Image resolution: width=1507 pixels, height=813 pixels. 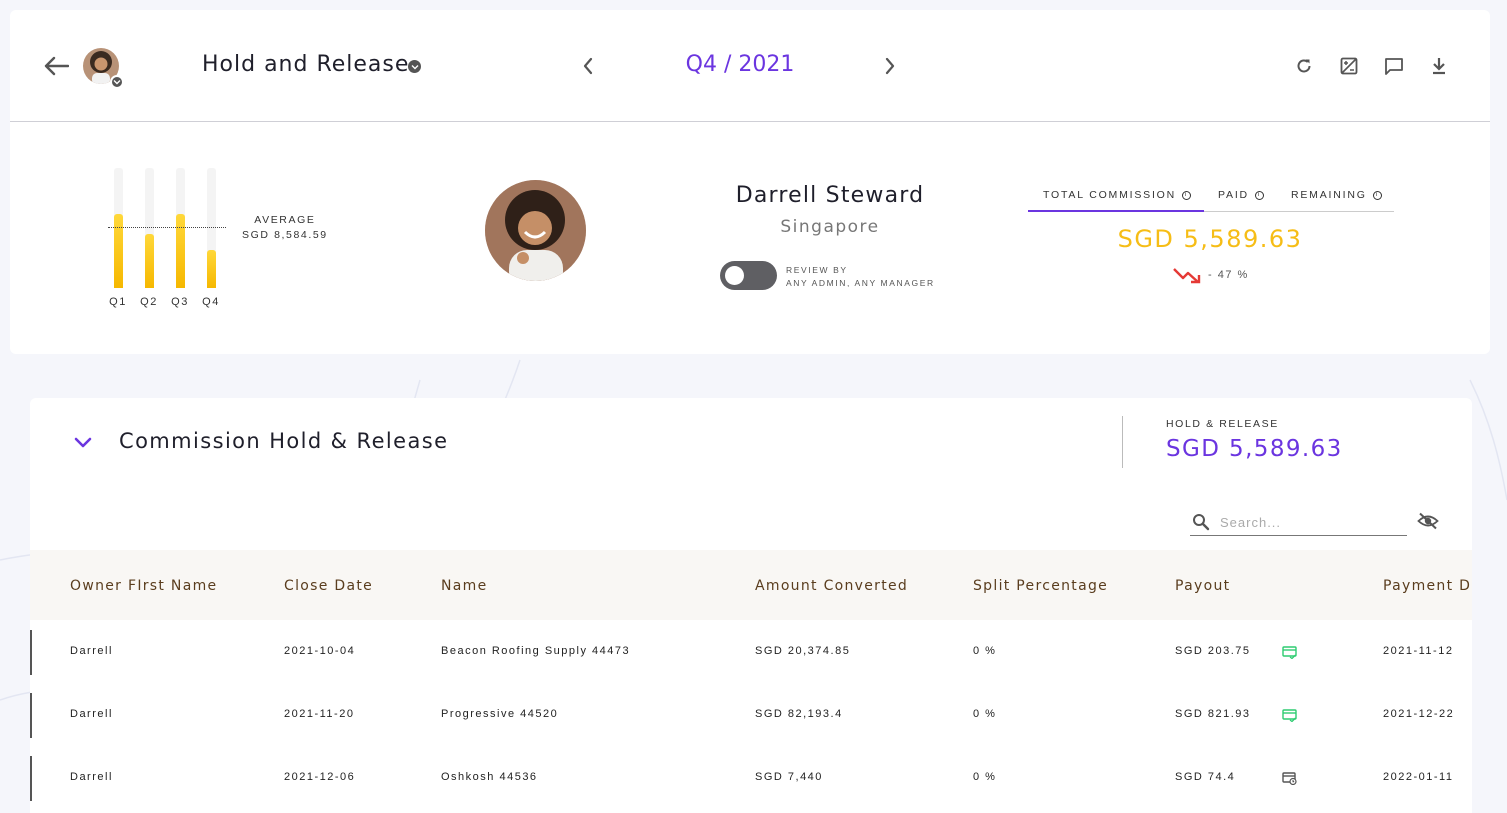 I want to click on cell-payment-date: 2022-01-11, so click(x=1418, y=777).